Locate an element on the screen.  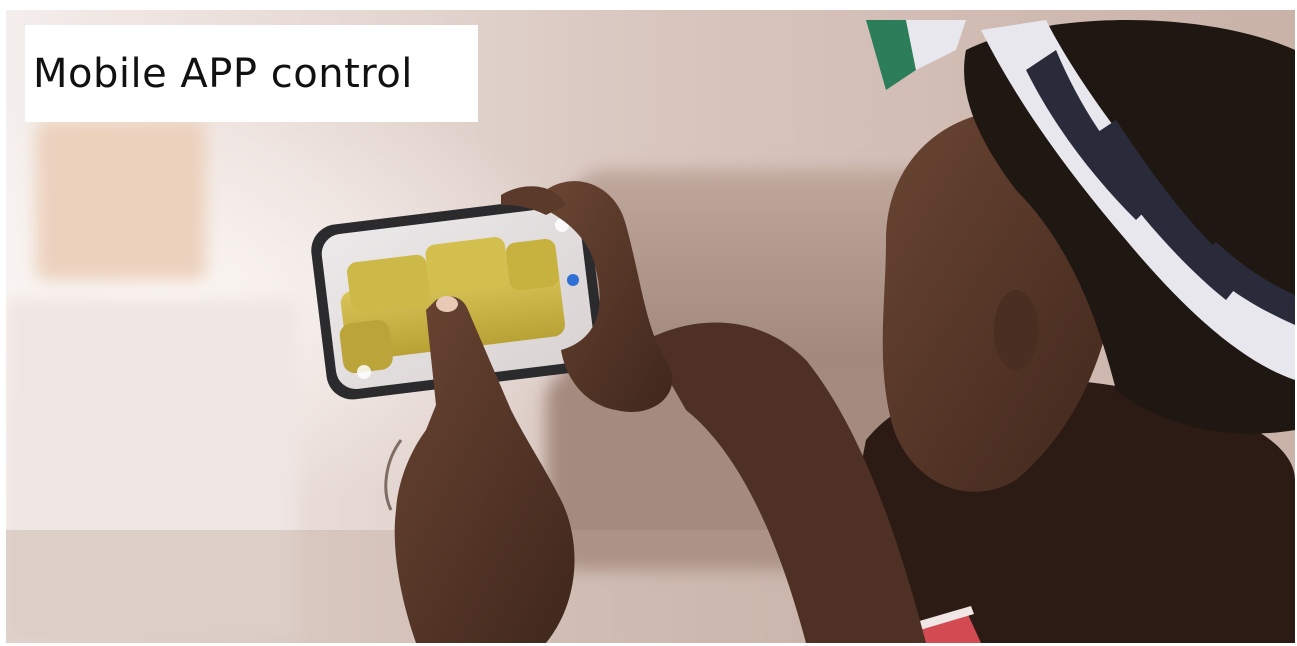
caption-title: Mobile APP control is located at coordinates (223, 73).